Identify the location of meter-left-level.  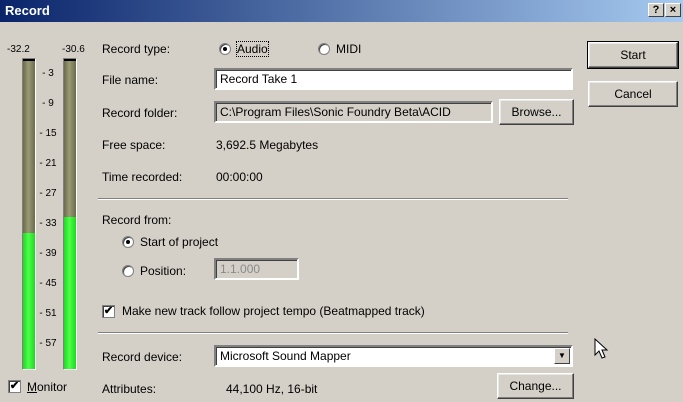
(29, 300).